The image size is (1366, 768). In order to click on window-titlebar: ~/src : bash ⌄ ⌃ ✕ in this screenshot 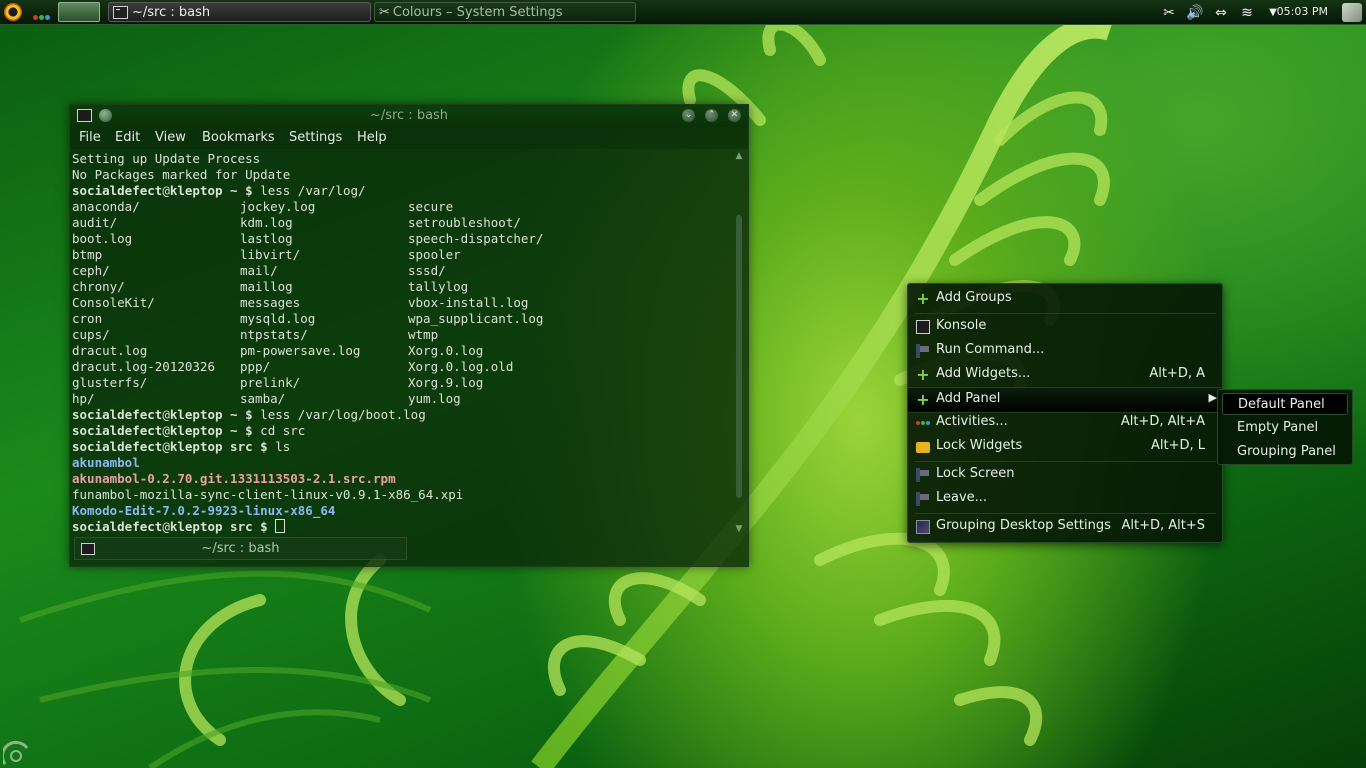, I will do `click(409, 116)`.